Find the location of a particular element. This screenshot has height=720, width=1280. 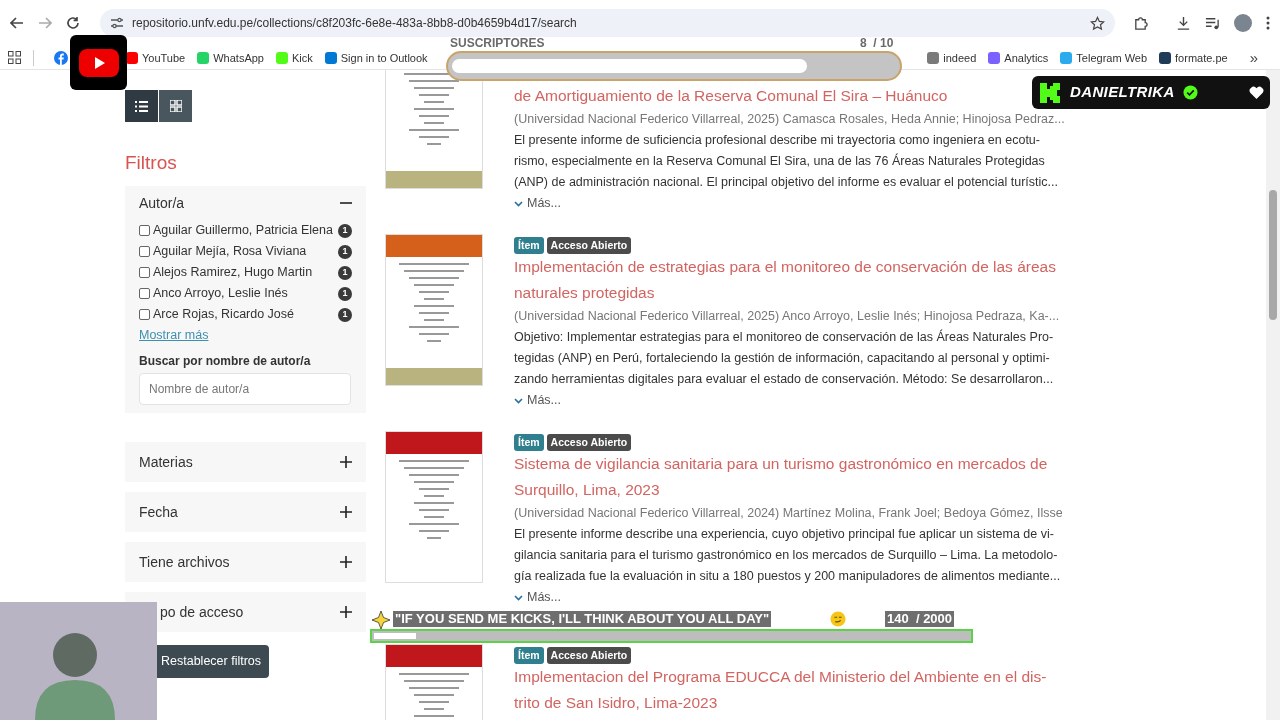

k-logo-icon is located at coordinates (1050, 92).